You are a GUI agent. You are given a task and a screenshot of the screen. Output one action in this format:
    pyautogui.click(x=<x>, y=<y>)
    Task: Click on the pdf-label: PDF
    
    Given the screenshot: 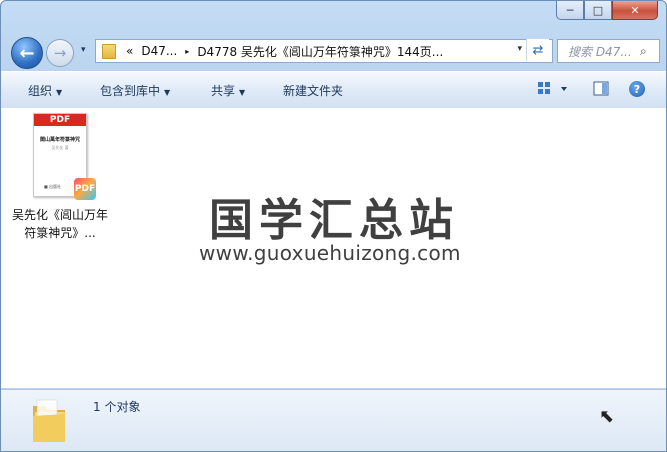 What is the action you would take?
    pyautogui.click(x=60, y=120)
    